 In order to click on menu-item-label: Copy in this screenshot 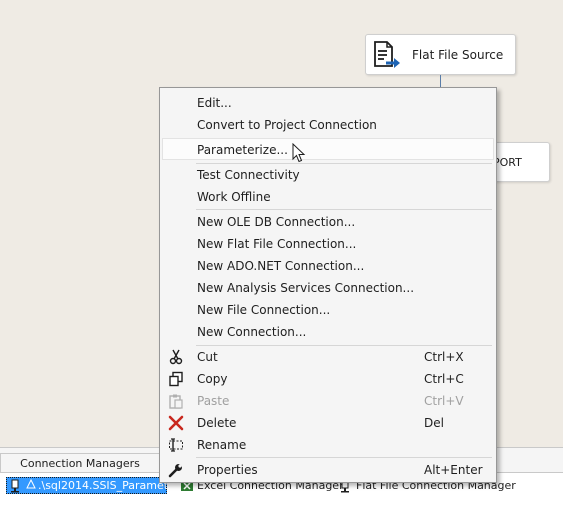, I will do `click(212, 379)`.